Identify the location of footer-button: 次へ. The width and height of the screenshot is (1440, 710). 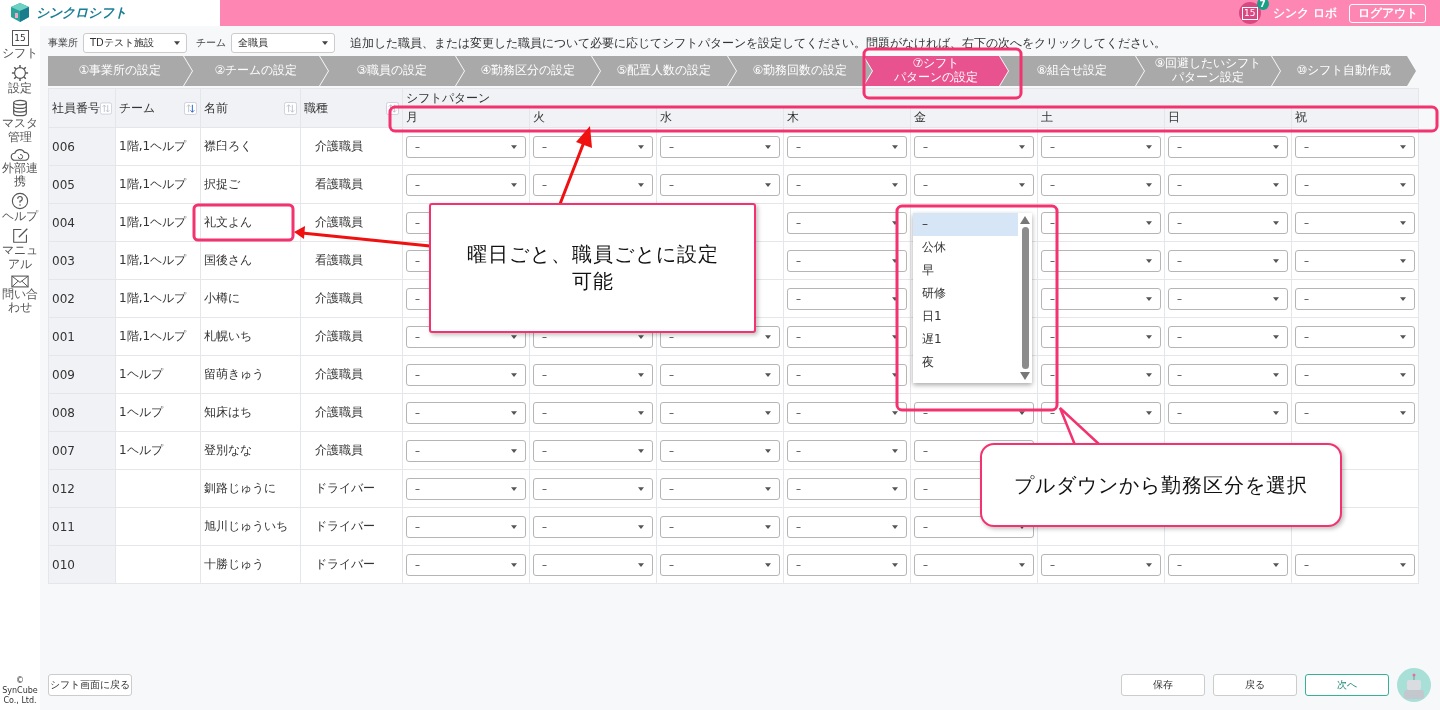
(1347, 685).